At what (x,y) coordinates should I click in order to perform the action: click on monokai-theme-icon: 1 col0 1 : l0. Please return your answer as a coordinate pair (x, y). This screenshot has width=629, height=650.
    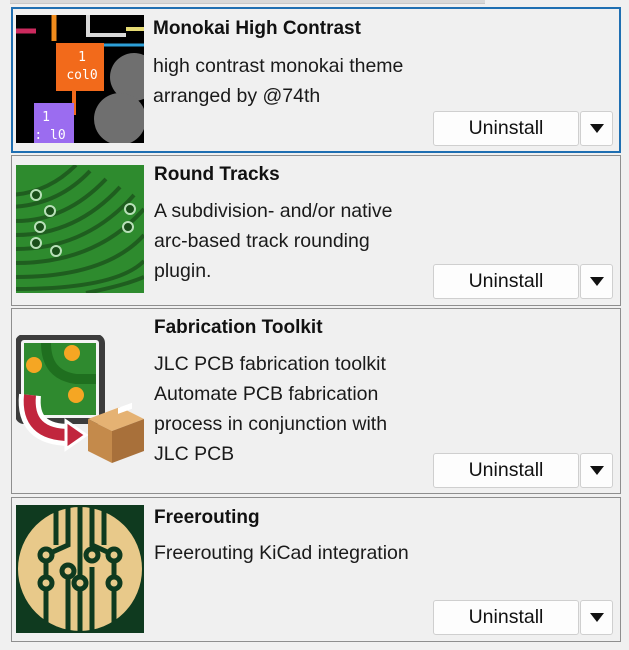
    Looking at the image, I should click on (80, 79).